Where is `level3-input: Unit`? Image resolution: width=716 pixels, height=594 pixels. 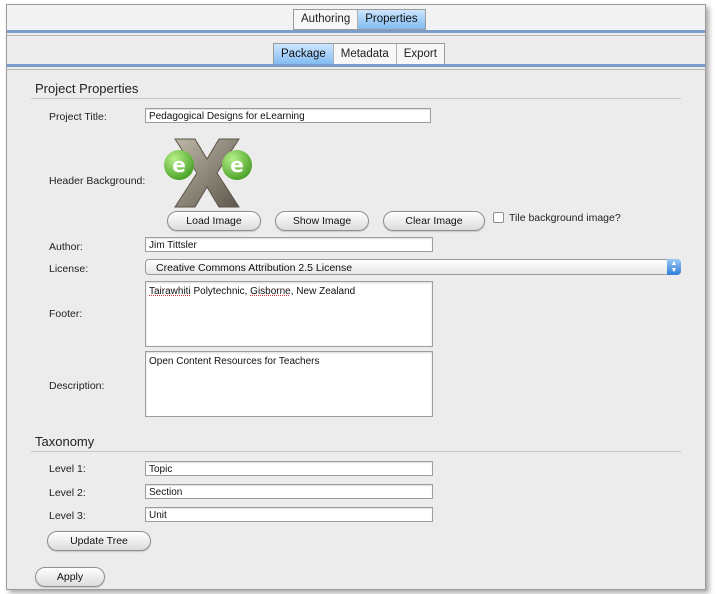
level3-input: Unit is located at coordinates (289, 514).